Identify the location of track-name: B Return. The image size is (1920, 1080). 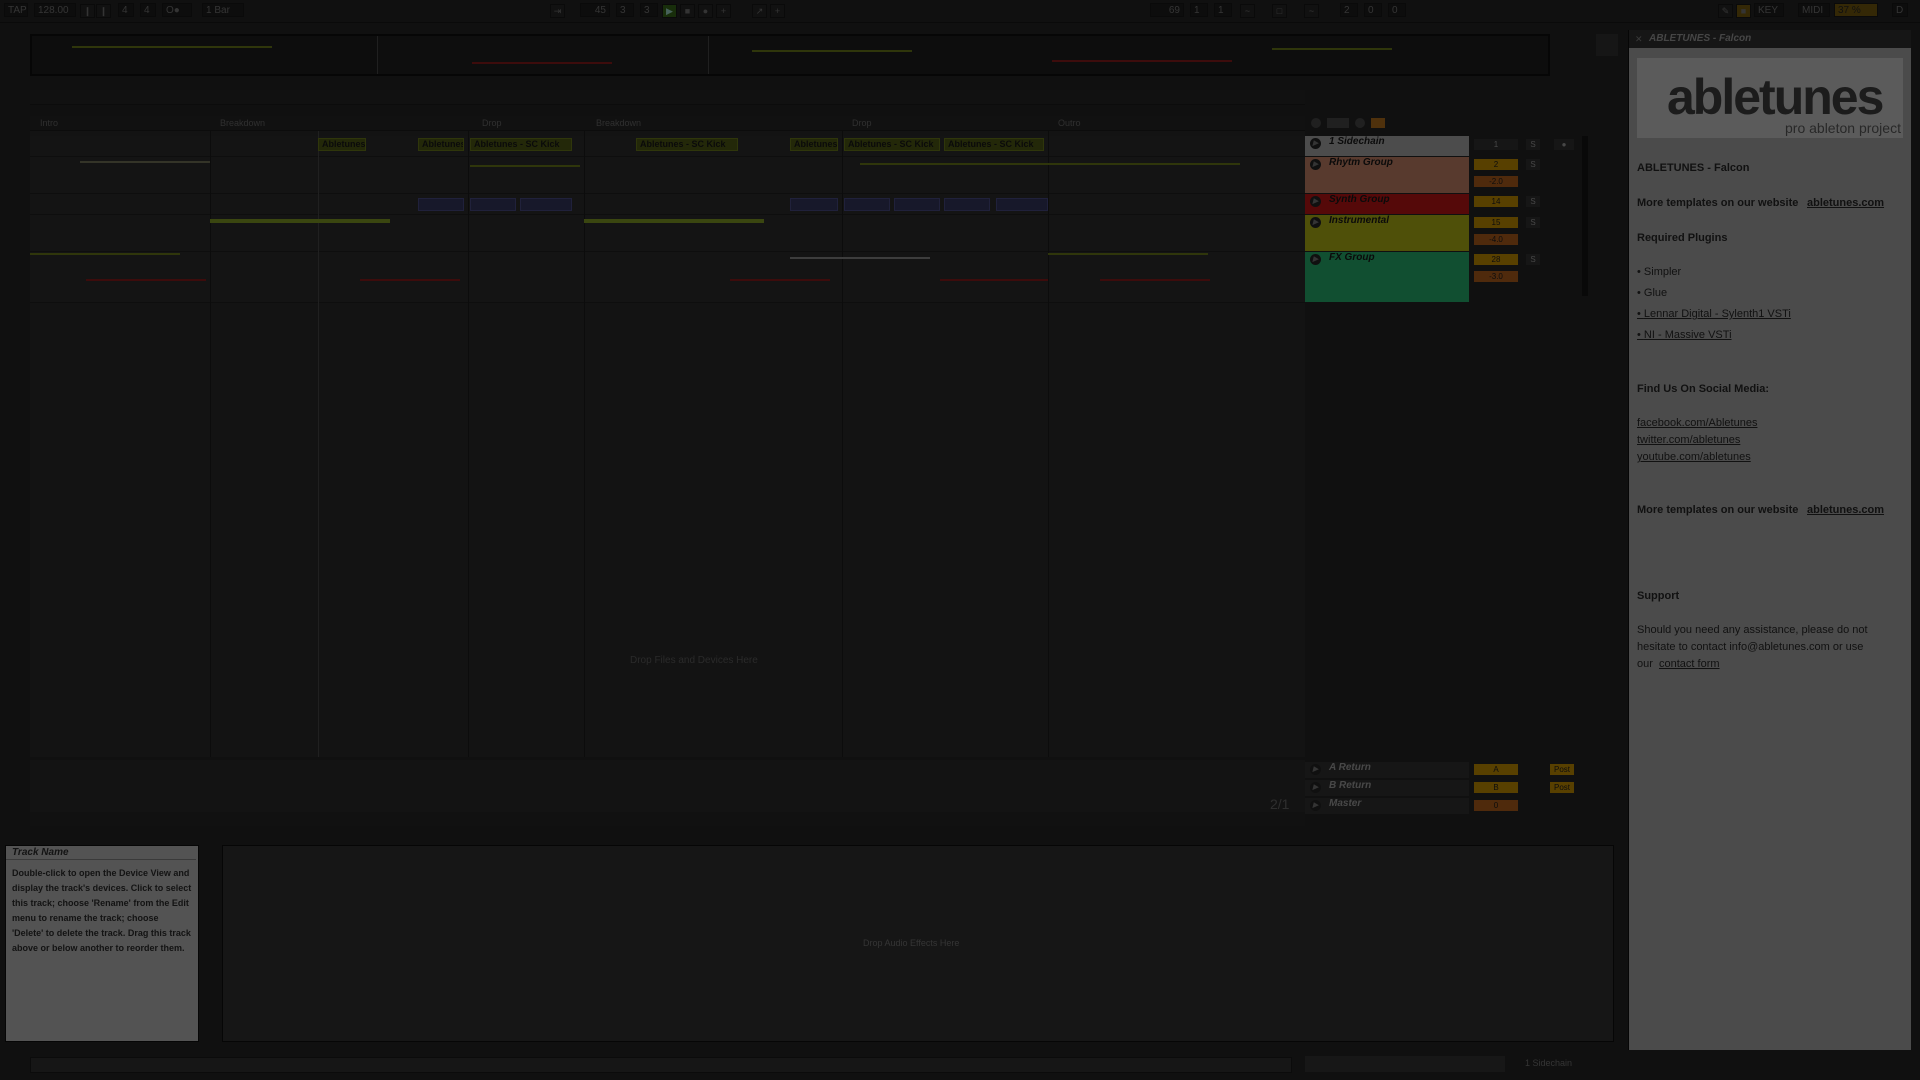
(1350, 785).